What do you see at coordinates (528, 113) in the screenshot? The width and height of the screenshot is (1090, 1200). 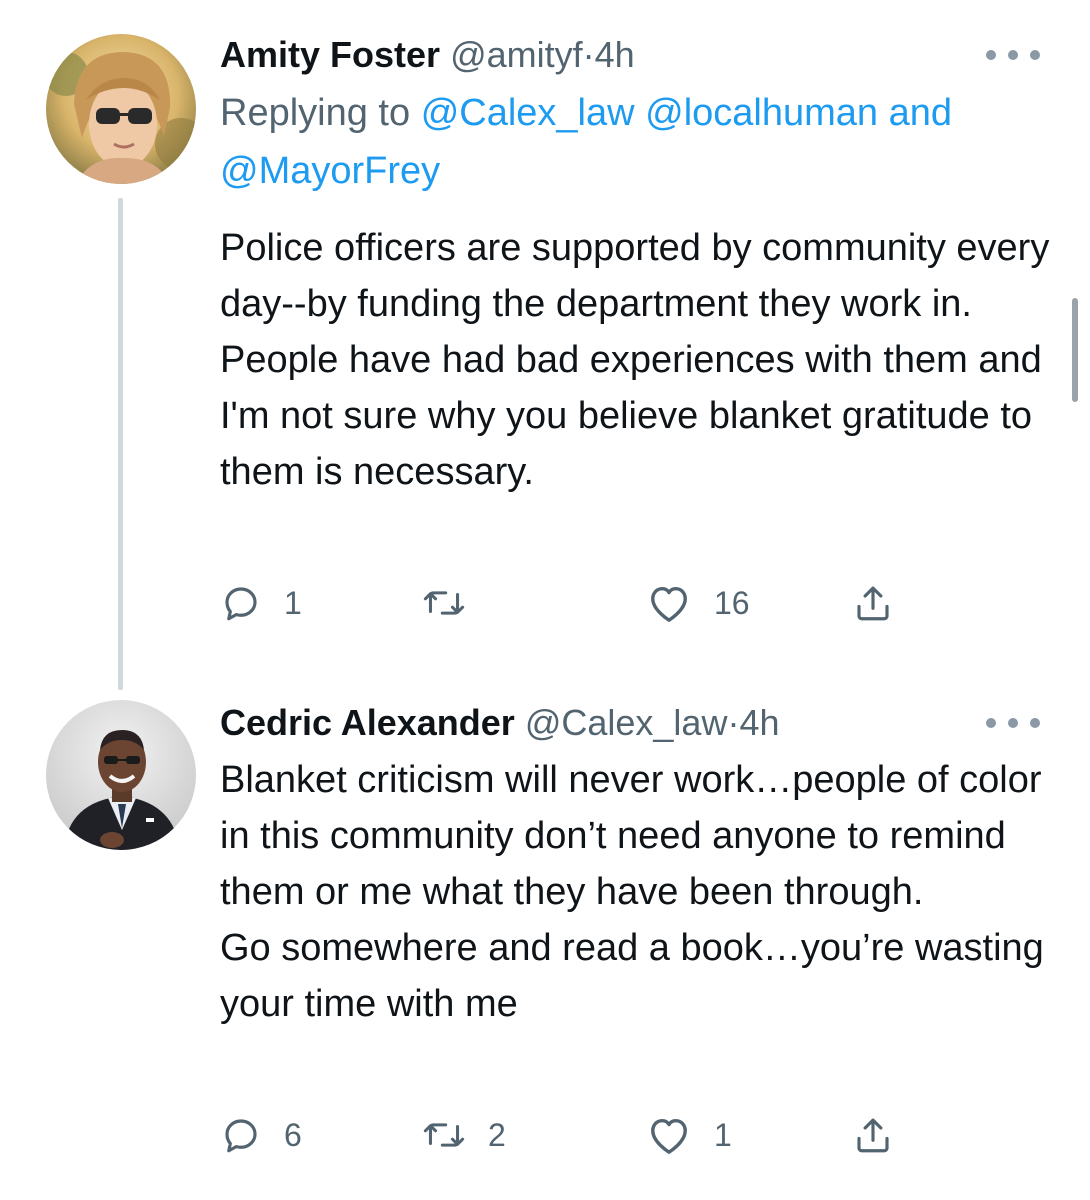 I see `mention-link: @Calex_law` at bounding box center [528, 113].